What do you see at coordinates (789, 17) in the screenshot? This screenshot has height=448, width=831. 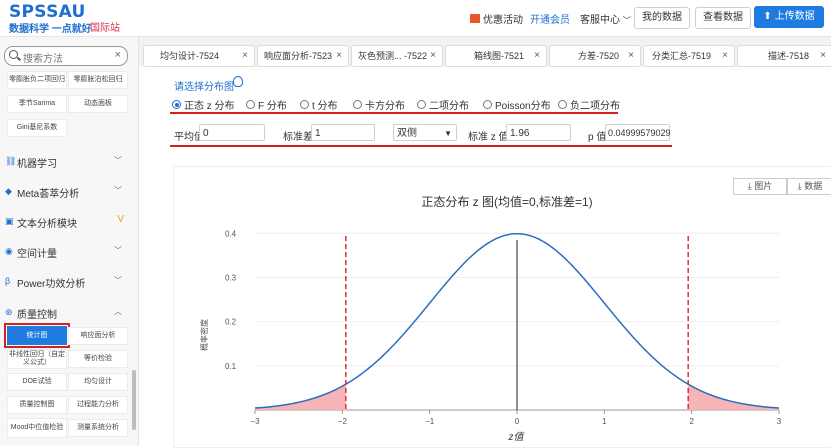 I see `upload-data-button: ⬆ 上传数据` at bounding box center [789, 17].